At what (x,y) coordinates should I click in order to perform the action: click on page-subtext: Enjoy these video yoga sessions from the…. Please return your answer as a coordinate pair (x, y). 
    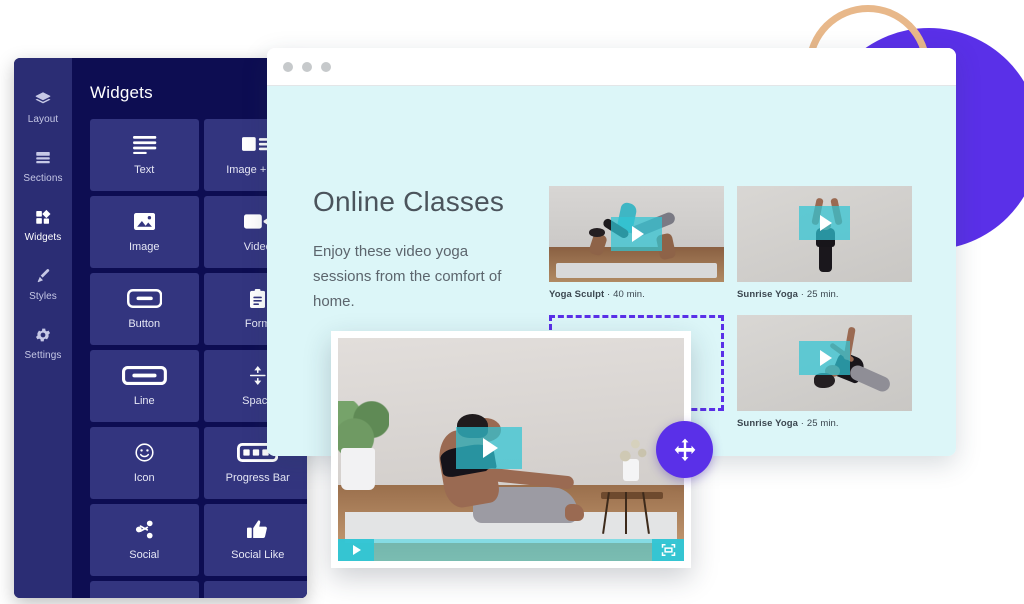
    Looking at the image, I should click on (407, 276).